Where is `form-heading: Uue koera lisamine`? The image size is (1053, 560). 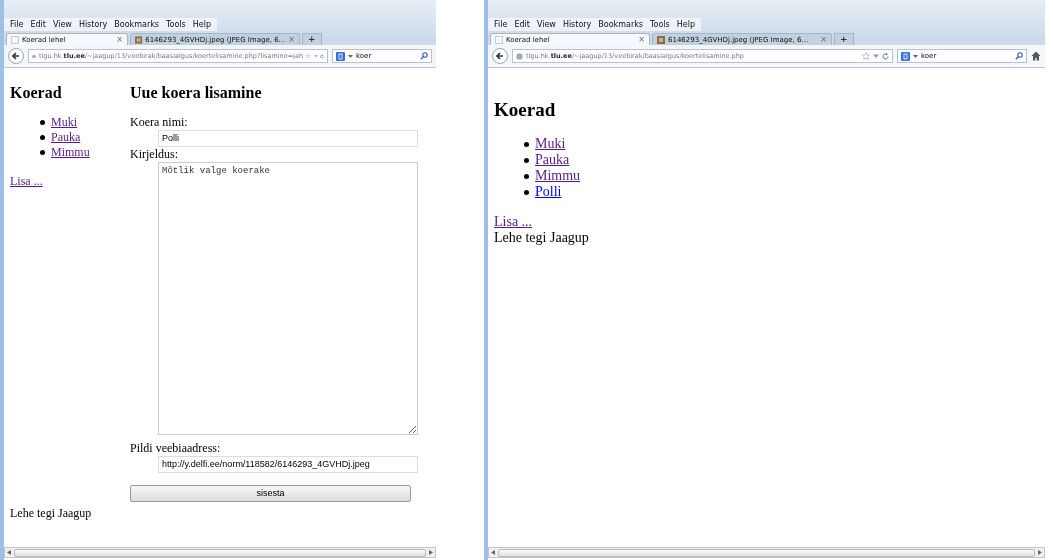 form-heading: Uue koera lisamine is located at coordinates (196, 93).